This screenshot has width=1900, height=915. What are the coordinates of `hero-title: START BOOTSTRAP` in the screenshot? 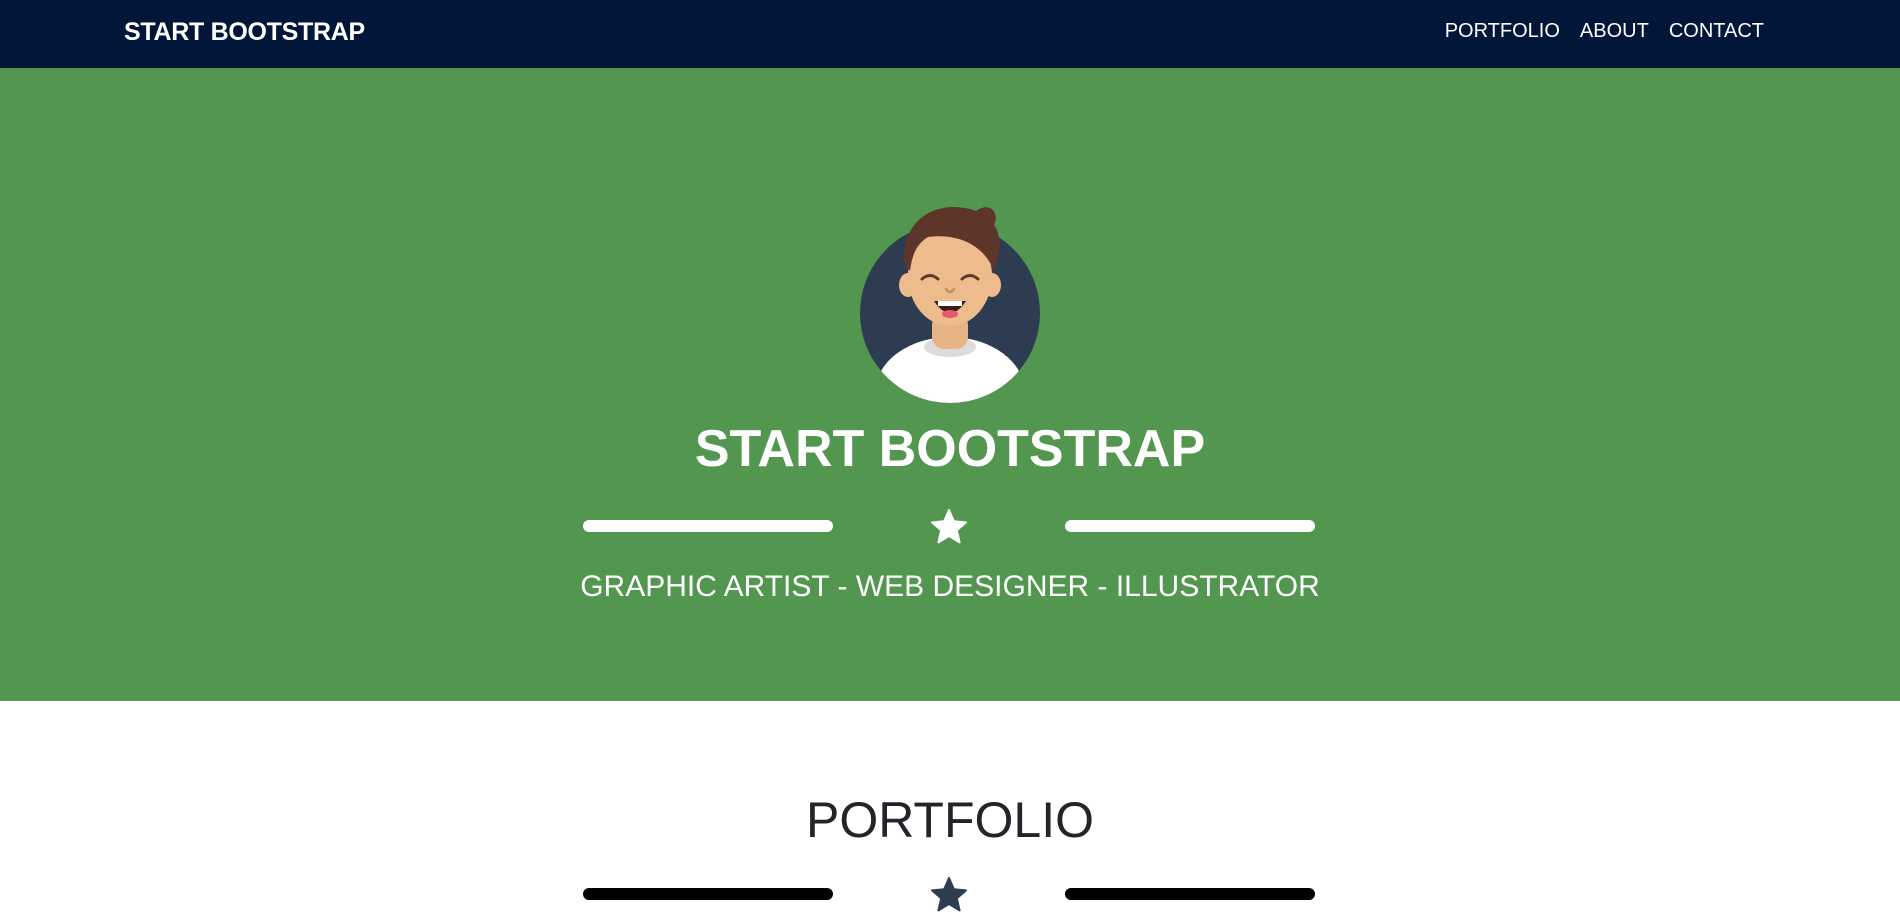 It's located at (950, 449).